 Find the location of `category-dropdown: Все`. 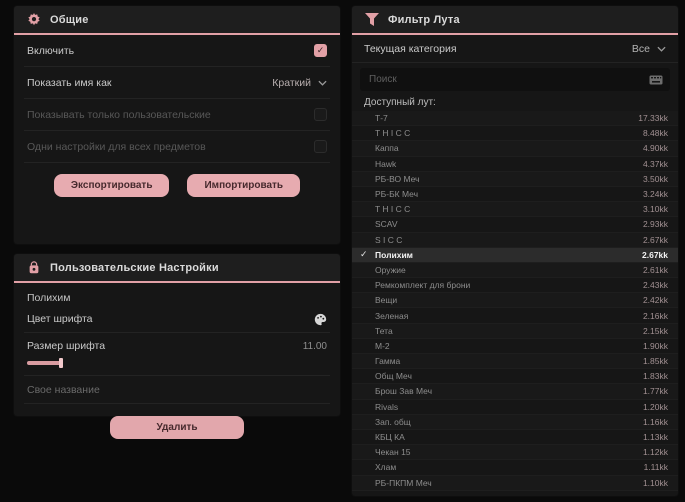

category-dropdown: Все is located at coordinates (649, 49).